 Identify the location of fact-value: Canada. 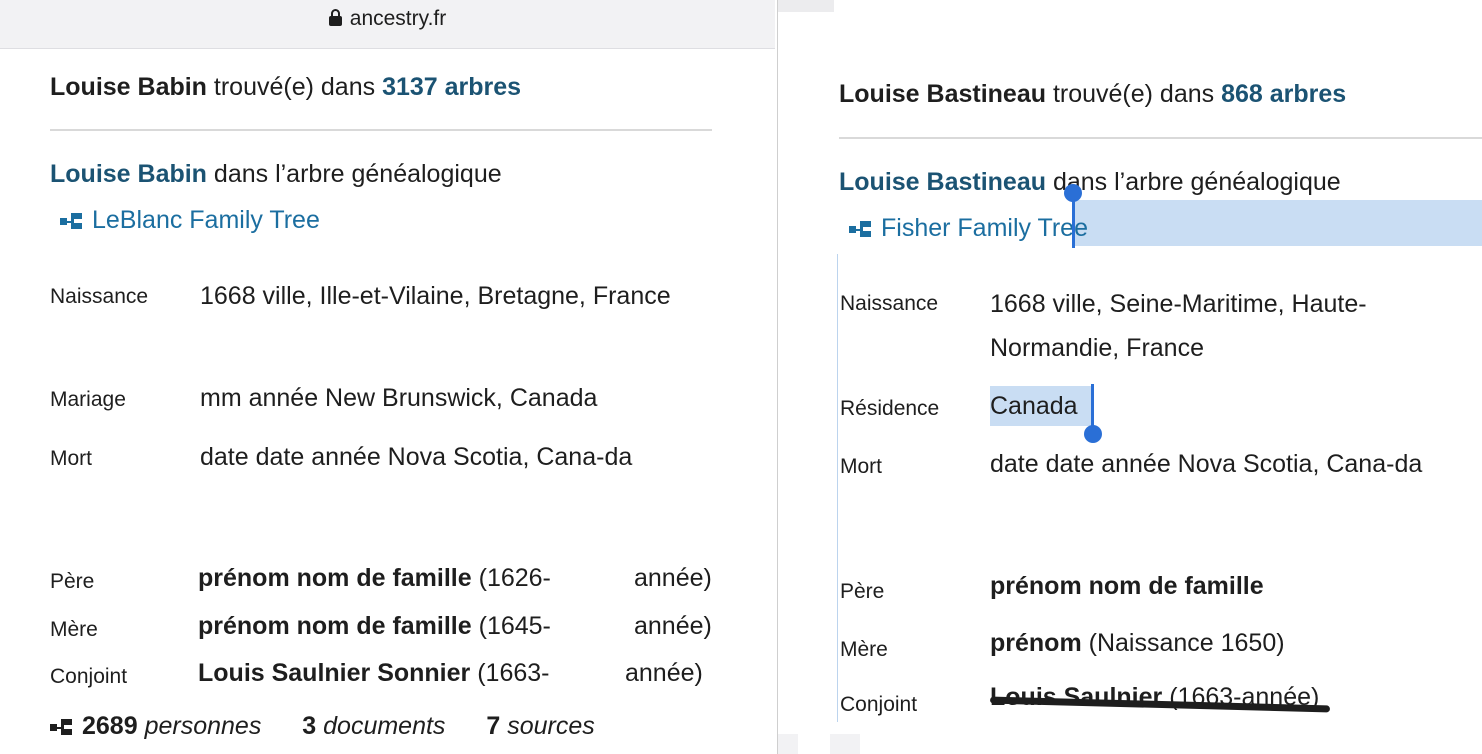
(1034, 406).